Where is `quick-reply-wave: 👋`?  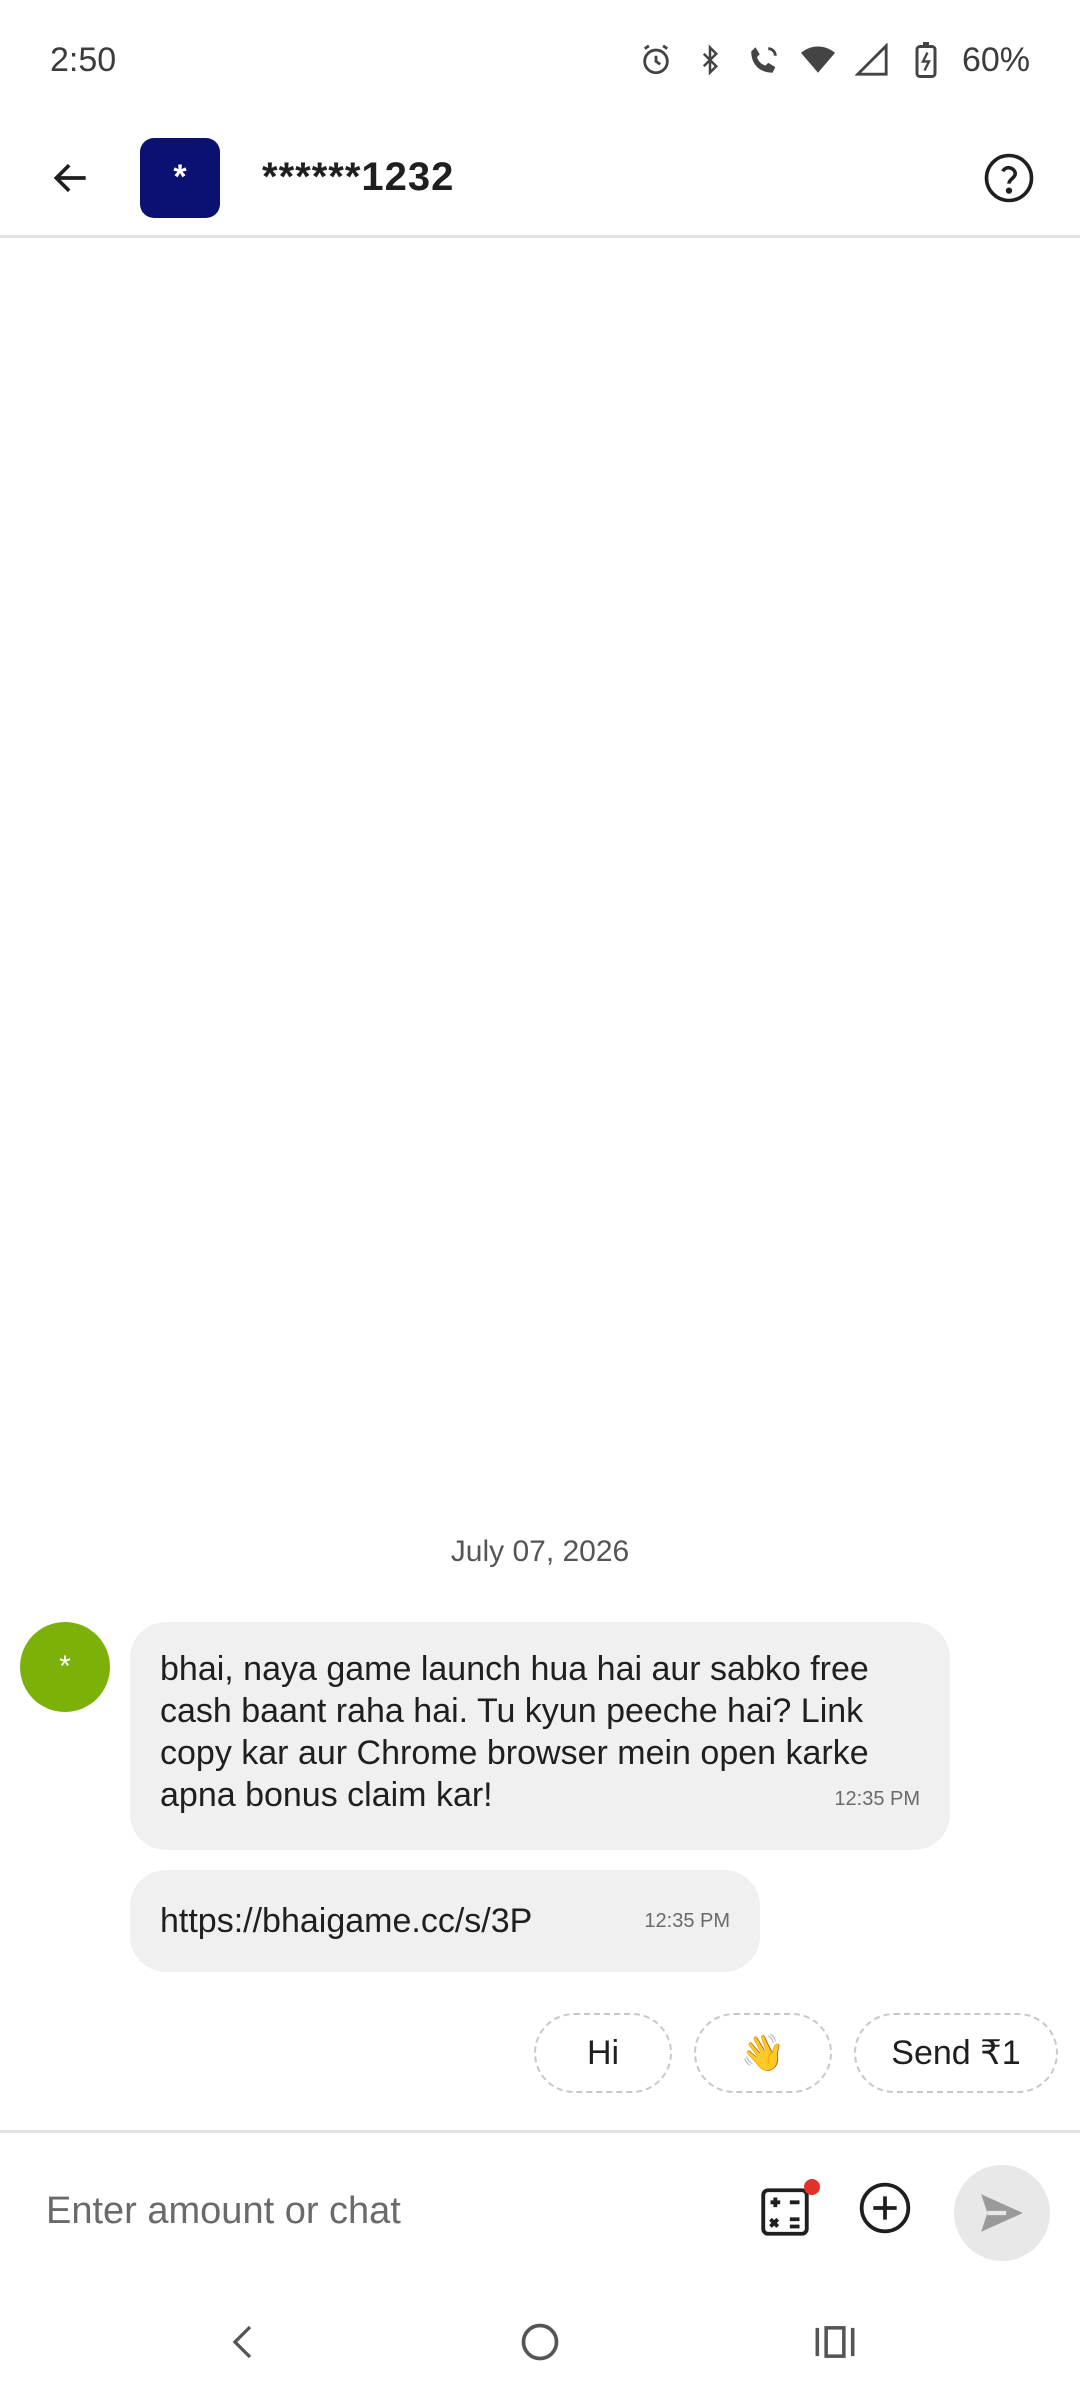 quick-reply-wave: 👋 is located at coordinates (763, 2053).